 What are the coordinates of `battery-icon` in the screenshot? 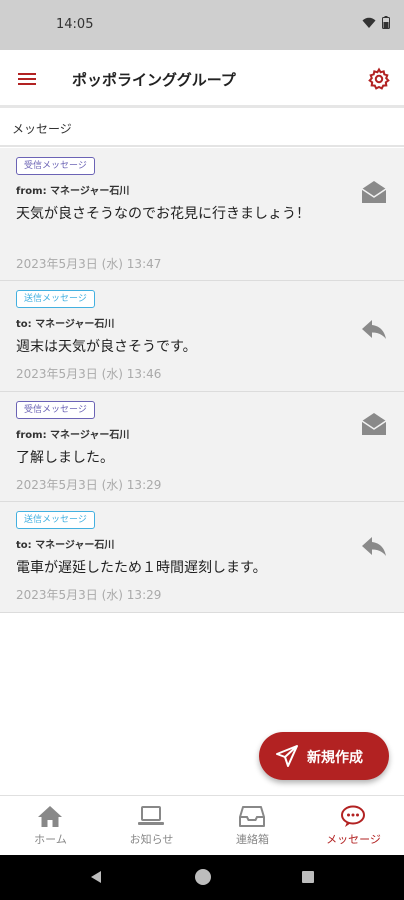 It's located at (386, 22).